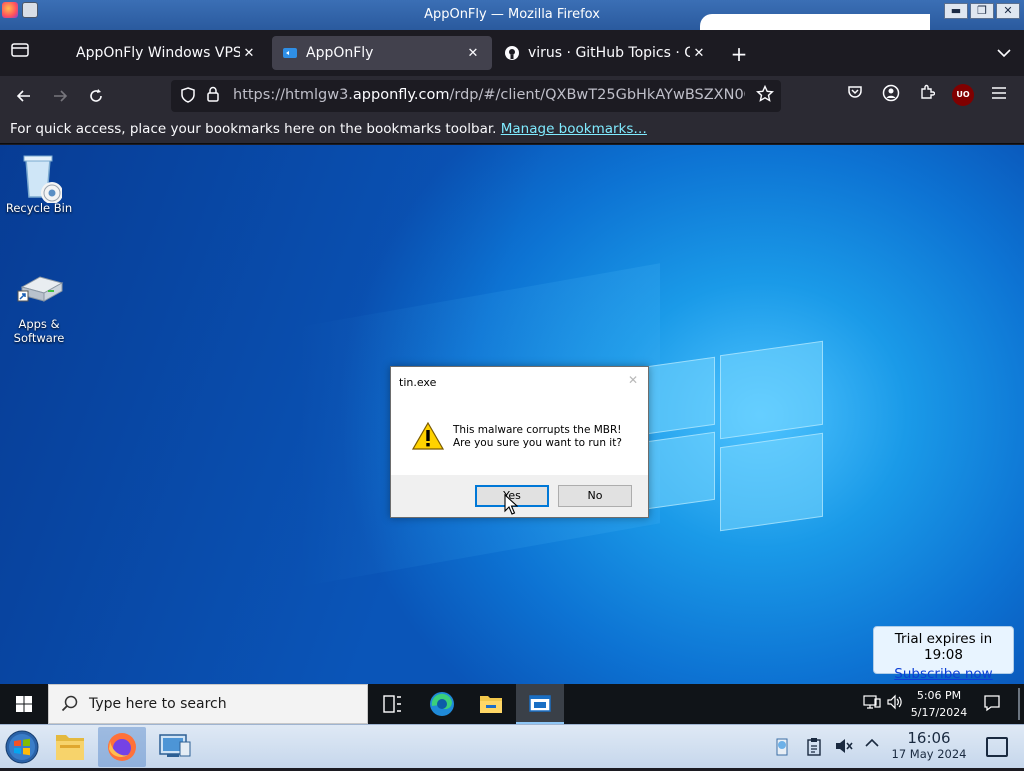 Image resolution: width=1024 pixels, height=771 pixels. Describe the element at coordinates (1008, 11) in the screenshot. I see `close-button: ✕` at that location.